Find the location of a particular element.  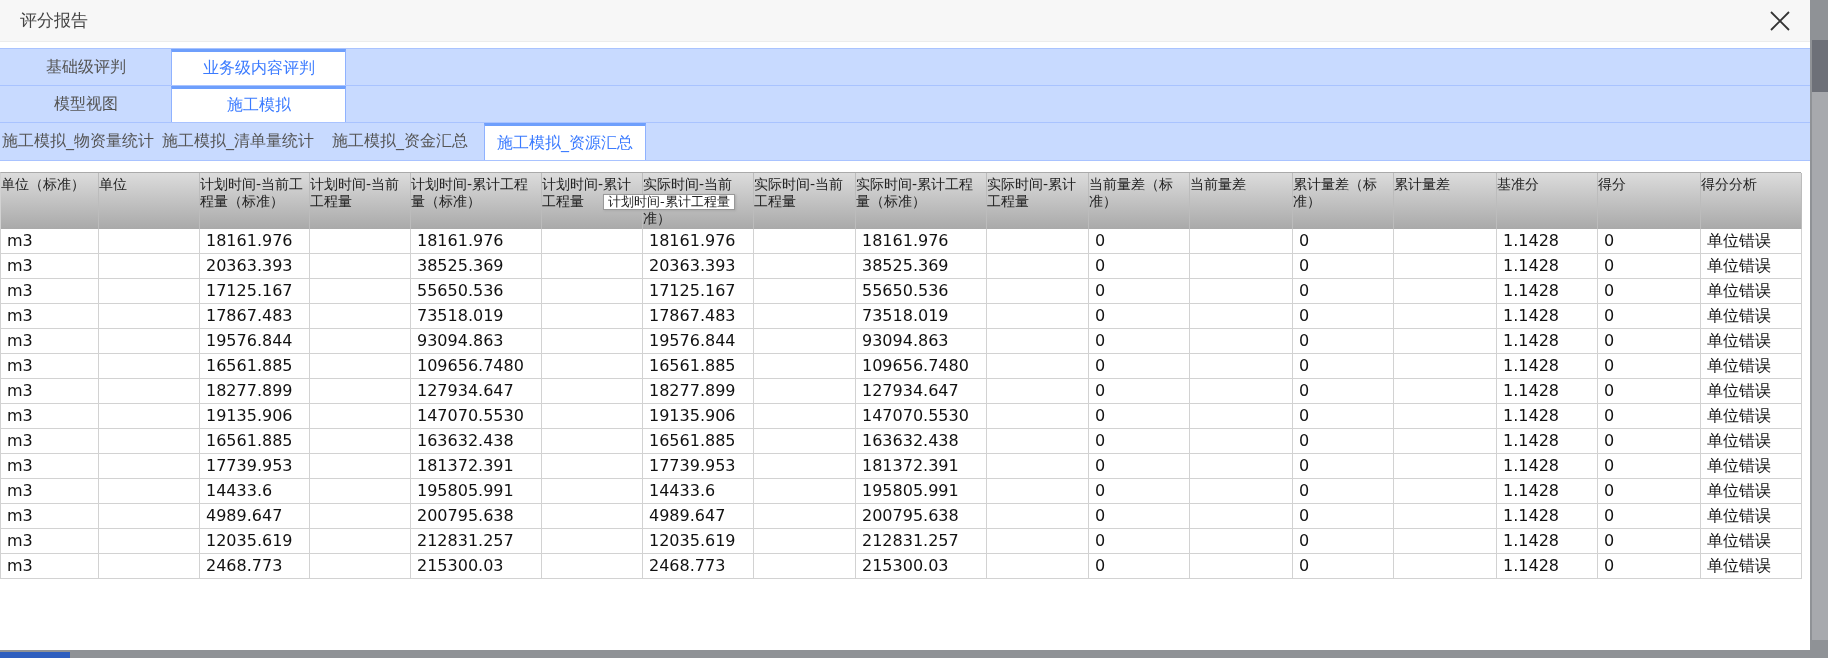

table-cell: 195805.991 is located at coordinates (476, 491).